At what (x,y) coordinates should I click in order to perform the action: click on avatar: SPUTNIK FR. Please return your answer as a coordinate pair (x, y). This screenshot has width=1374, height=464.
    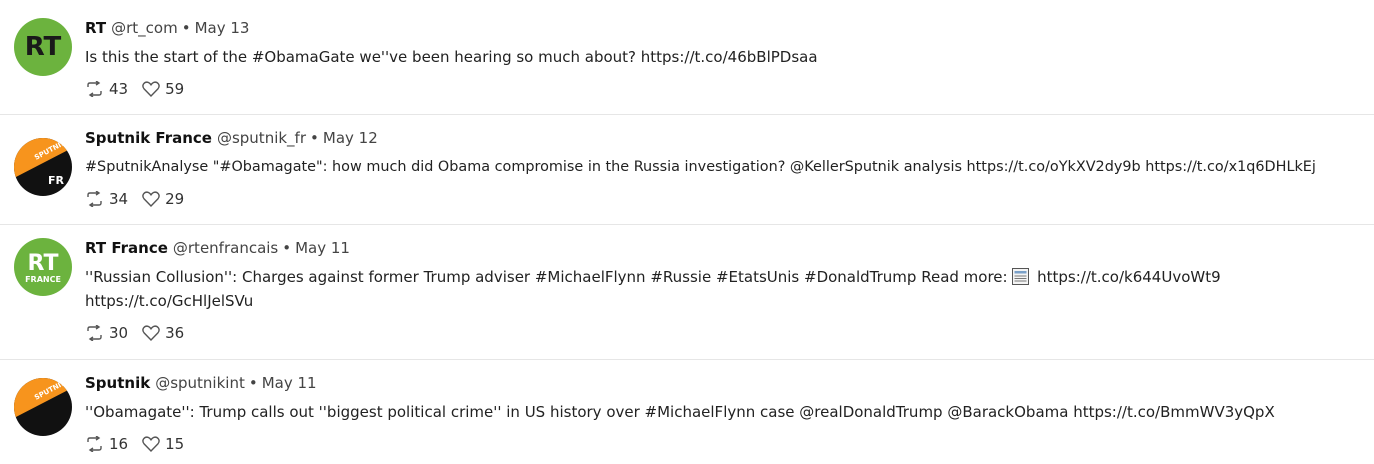
    Looking at the image, I should click on (43, 167).